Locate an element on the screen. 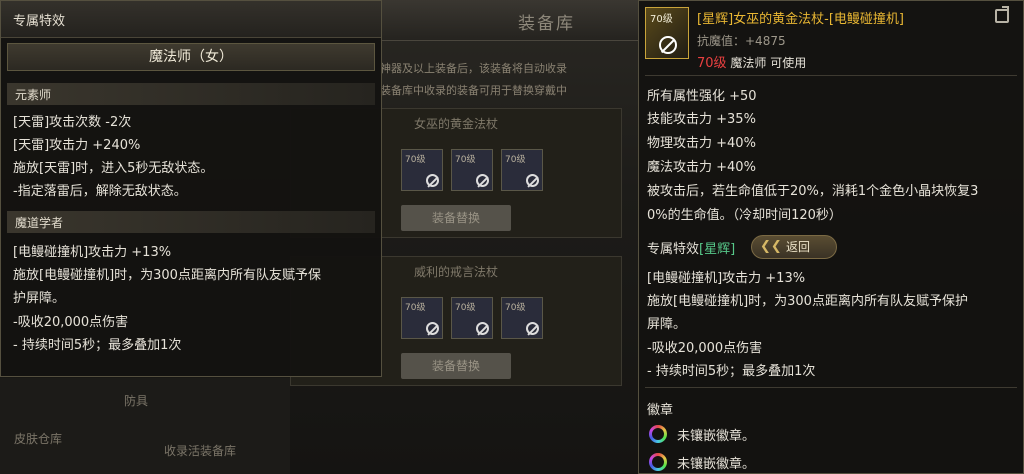 This screenshot has width=1024, height=474. sidebar-item-skin-storage: 皮肤仓库 is located at coordinates (38, 438).